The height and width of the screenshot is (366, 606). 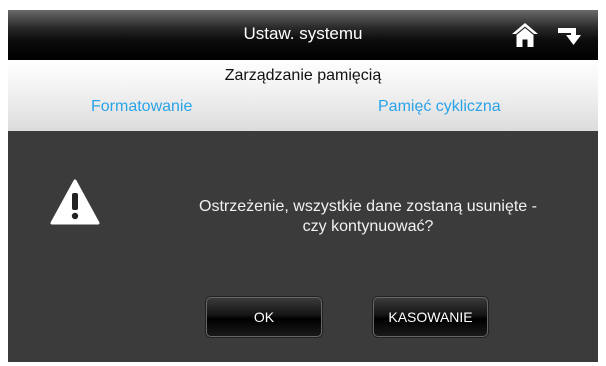 I want to click on title-bar: Ustaw. systemu, so click(x=303, y=35).